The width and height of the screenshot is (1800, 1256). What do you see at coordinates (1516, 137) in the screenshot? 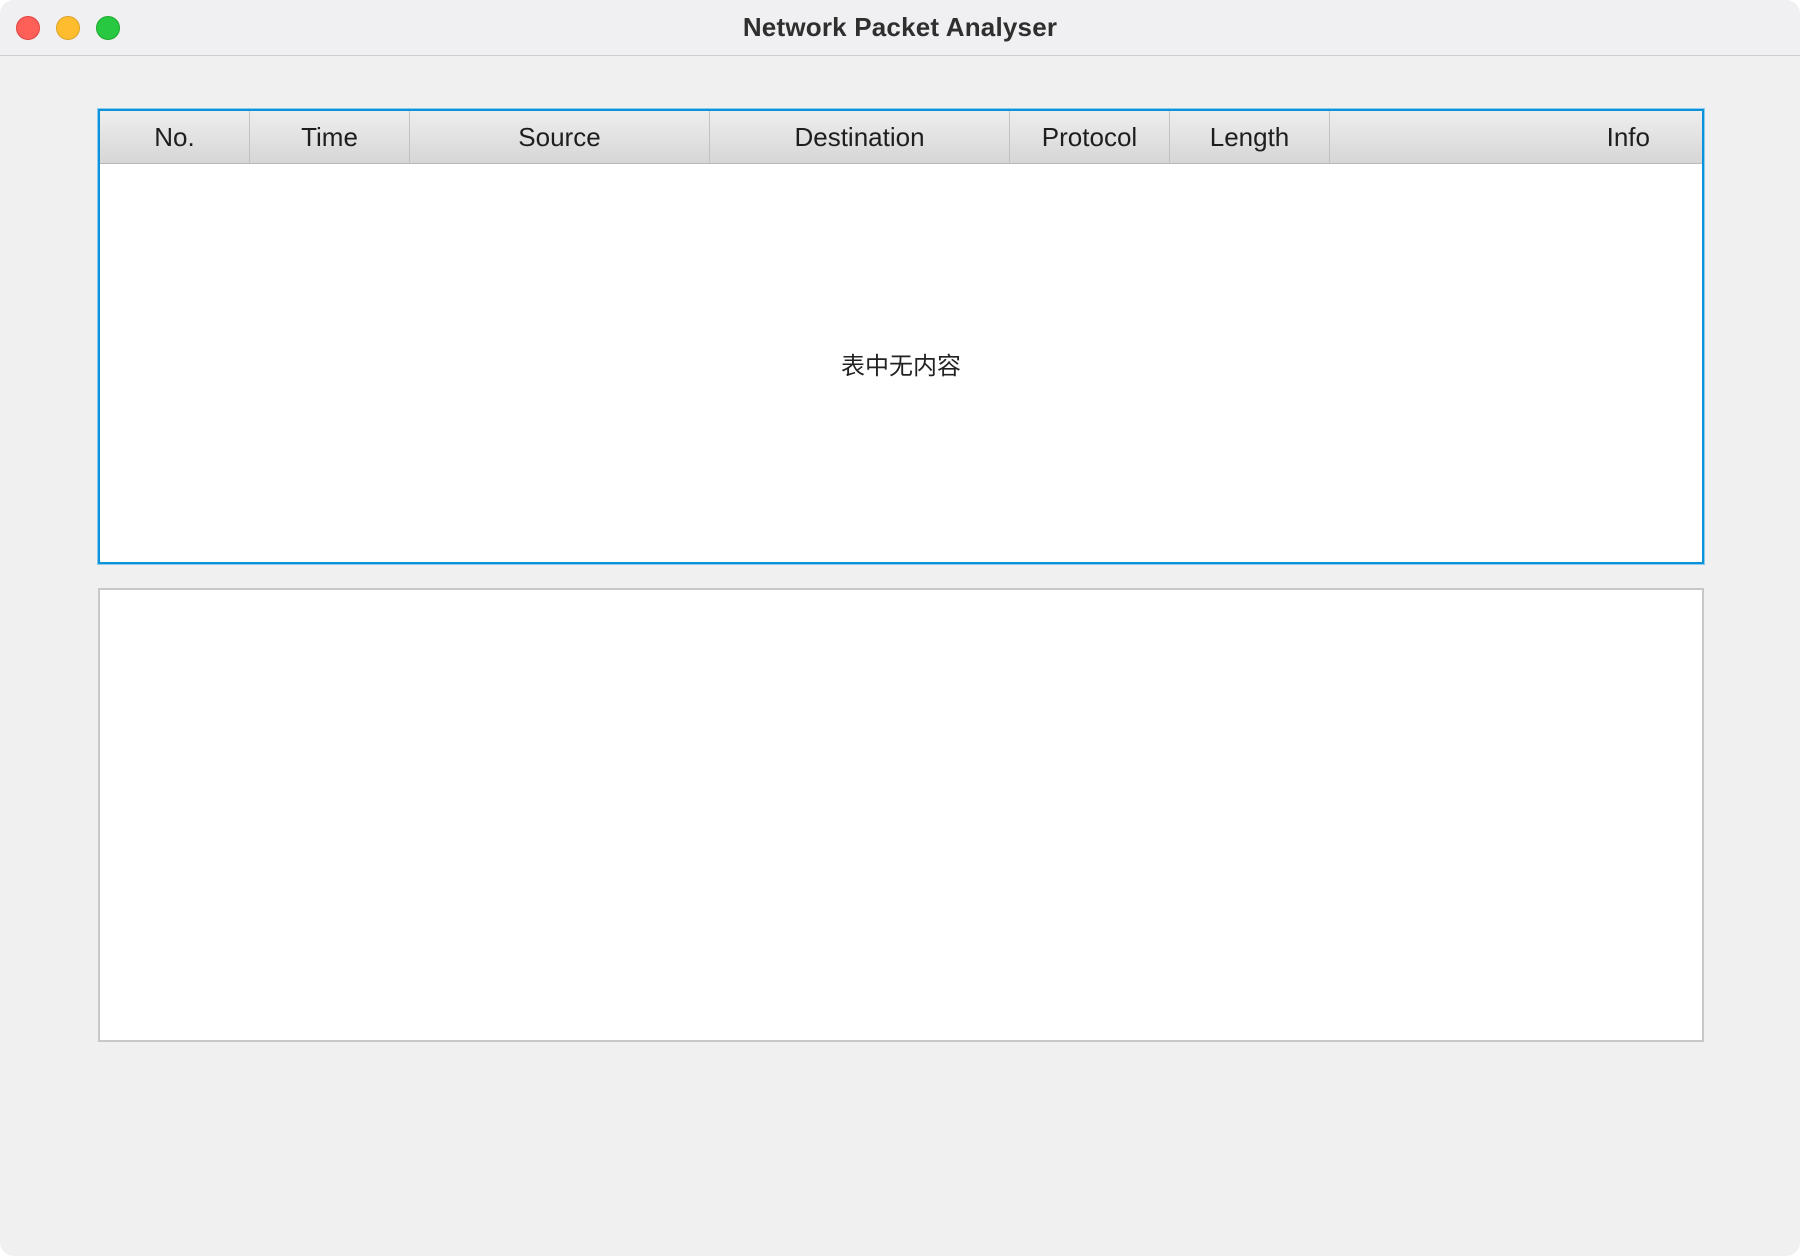
I see `column-header-info: Info` at bounding box center [1516, 137].